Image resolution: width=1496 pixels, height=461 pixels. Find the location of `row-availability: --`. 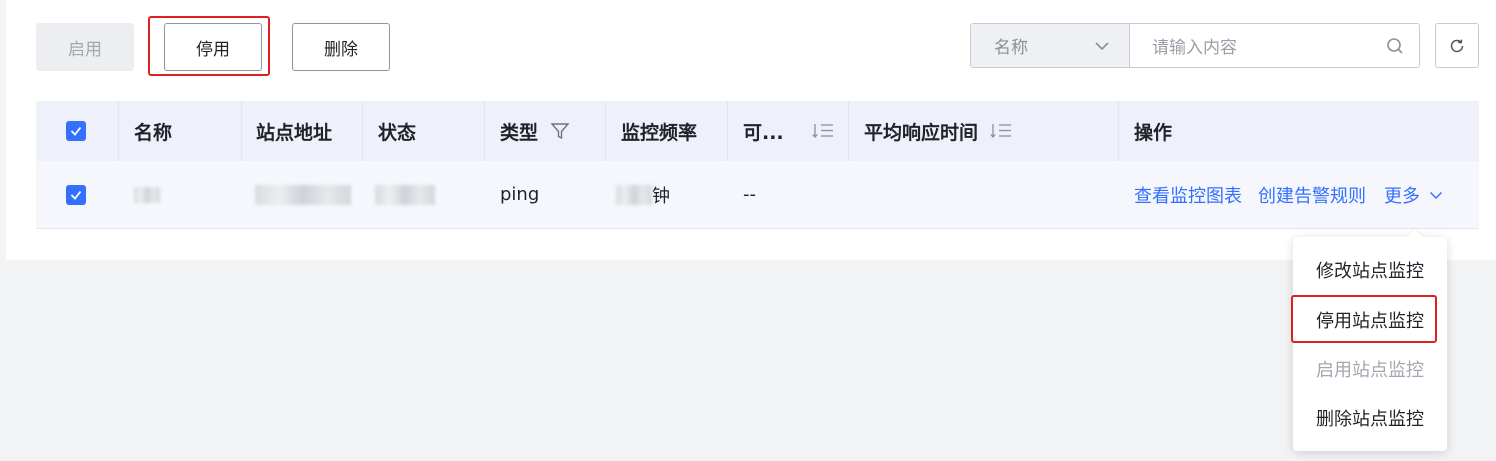

row-availability: -- is located at coordinates (749, 194).